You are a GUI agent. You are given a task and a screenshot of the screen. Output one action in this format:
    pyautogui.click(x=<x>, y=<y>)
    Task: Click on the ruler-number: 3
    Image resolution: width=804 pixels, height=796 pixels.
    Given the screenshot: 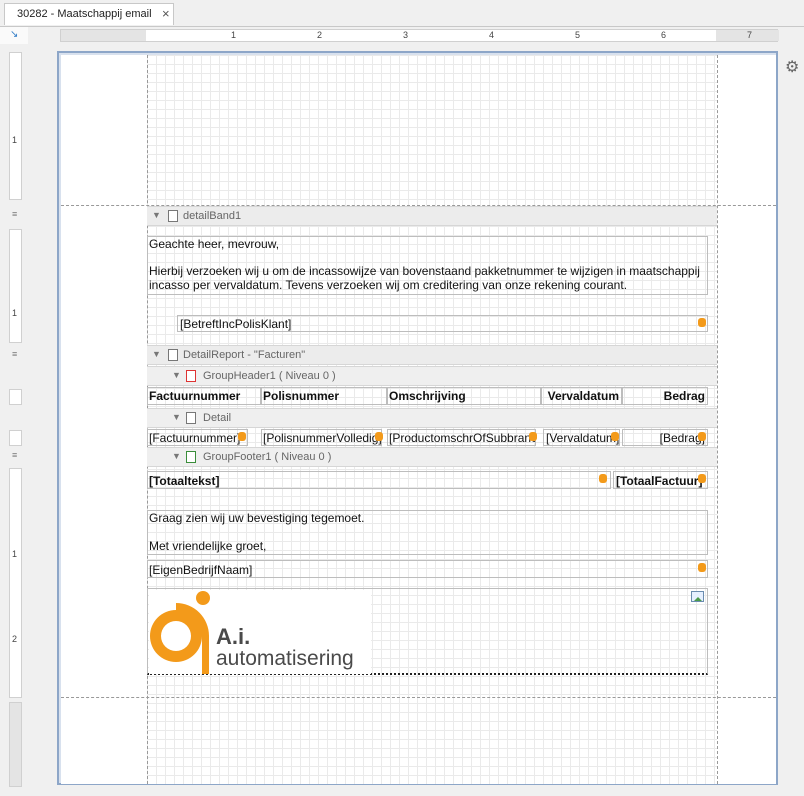 What is the action you would take?
    pyautogui.click(x=406, y=35)
    